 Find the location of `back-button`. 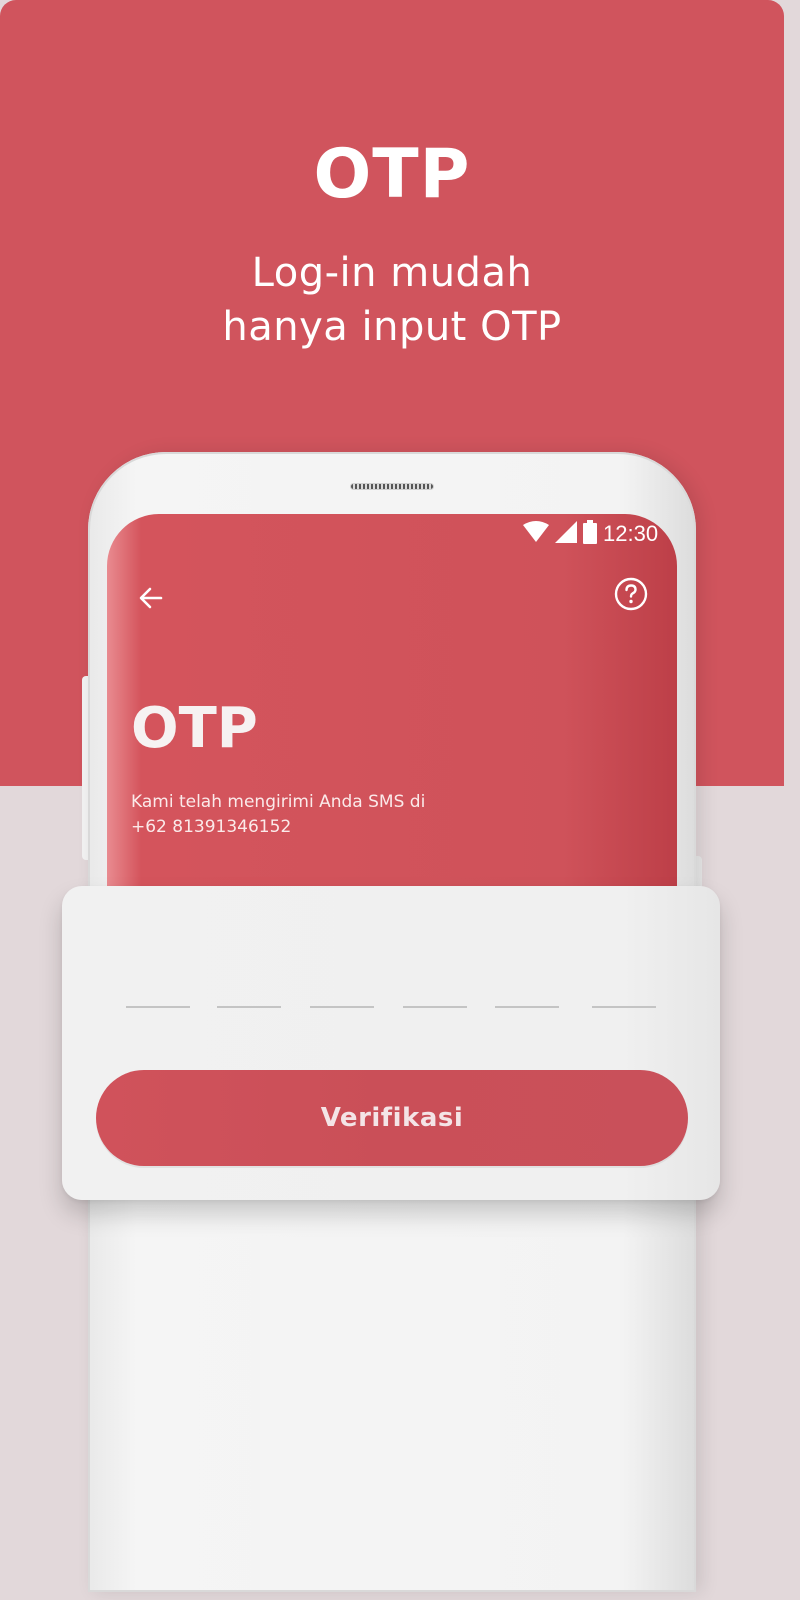

back-button is located at coordinates (151, 600).